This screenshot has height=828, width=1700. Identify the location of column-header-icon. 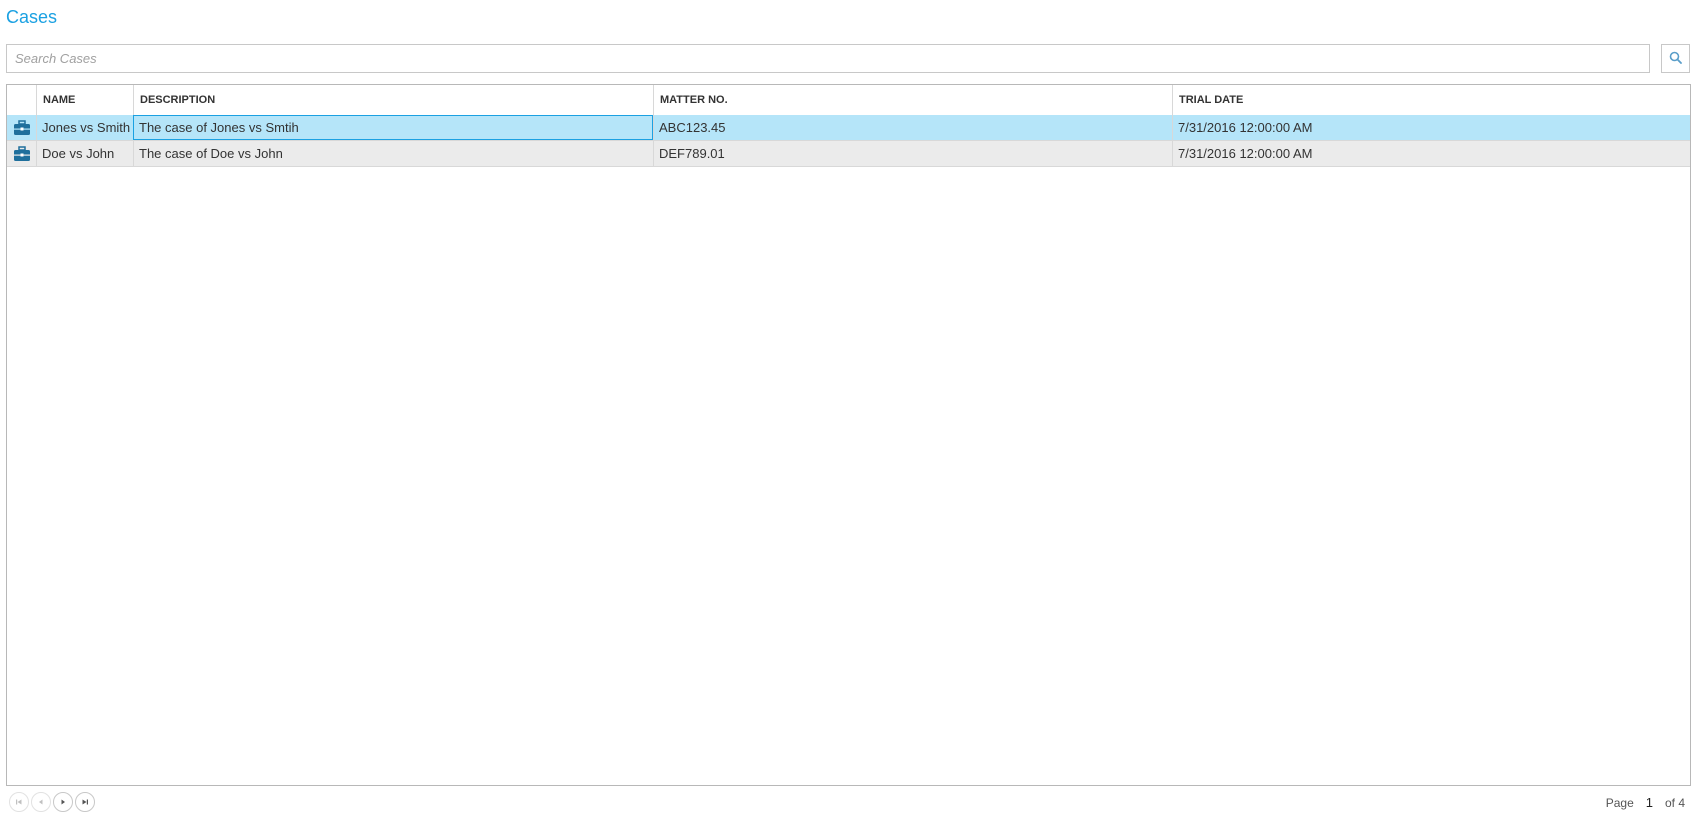
(21, 100).